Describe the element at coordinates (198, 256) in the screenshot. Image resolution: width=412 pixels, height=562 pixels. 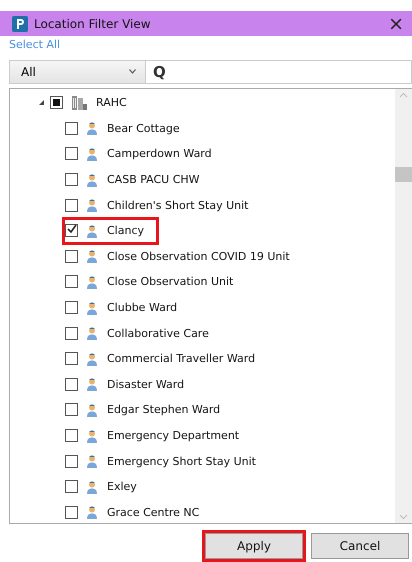
I see `tree-item: Close Observation COVID 19 Unit` at that location.